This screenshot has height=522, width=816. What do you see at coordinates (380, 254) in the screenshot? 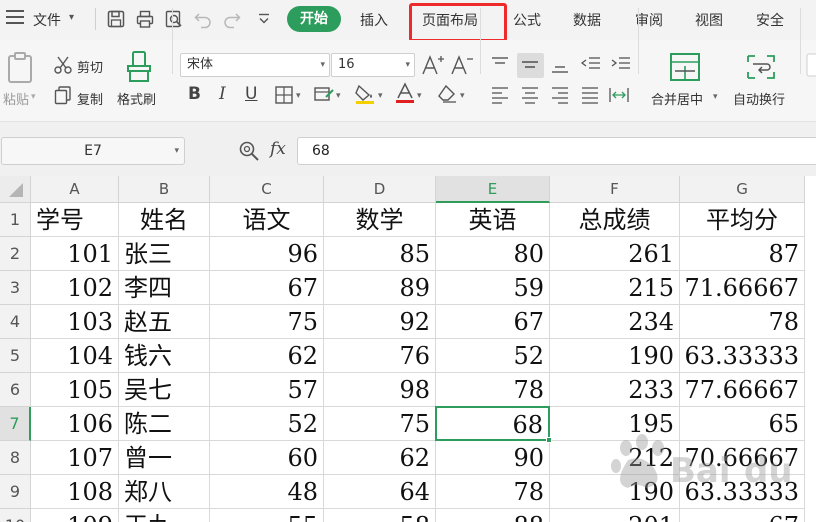
I see `cell: 85` at bounding box center [380, 254].